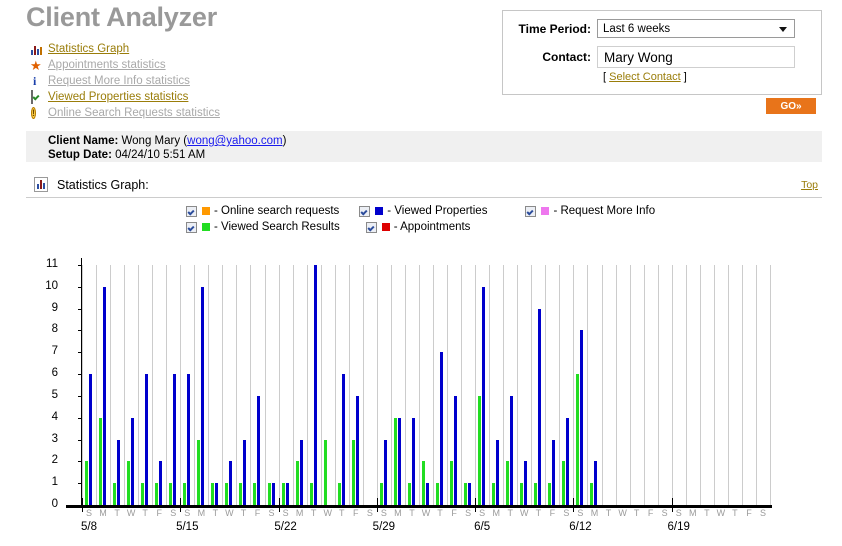  I want to click on x-axis-week-label: 6/5, so click(482, 527).